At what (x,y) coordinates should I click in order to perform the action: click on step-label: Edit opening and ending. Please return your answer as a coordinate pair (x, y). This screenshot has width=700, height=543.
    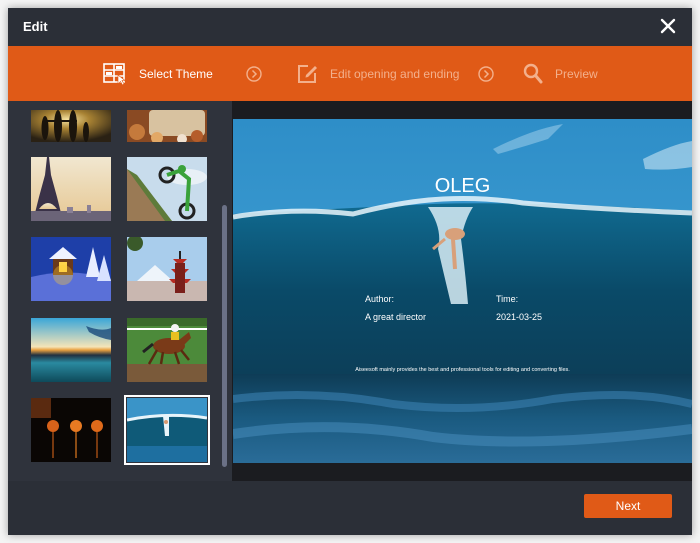
    Looking at the image, I should click on (395, 73).